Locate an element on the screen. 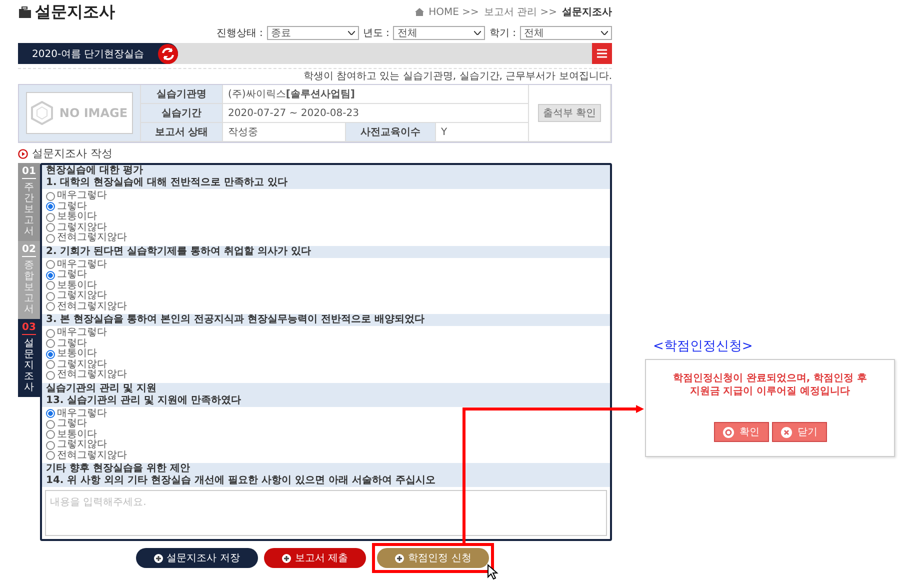 The height and width of the screenshot is (584, 898). table-header-cell: 사전교육이수 is located at coordinates (391, 132).